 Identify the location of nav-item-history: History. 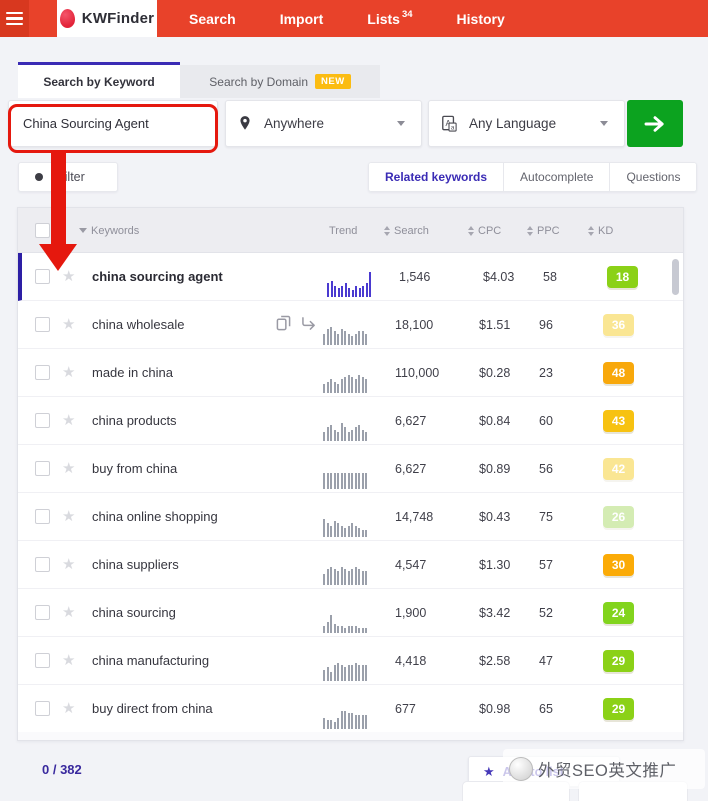
(481, 18).